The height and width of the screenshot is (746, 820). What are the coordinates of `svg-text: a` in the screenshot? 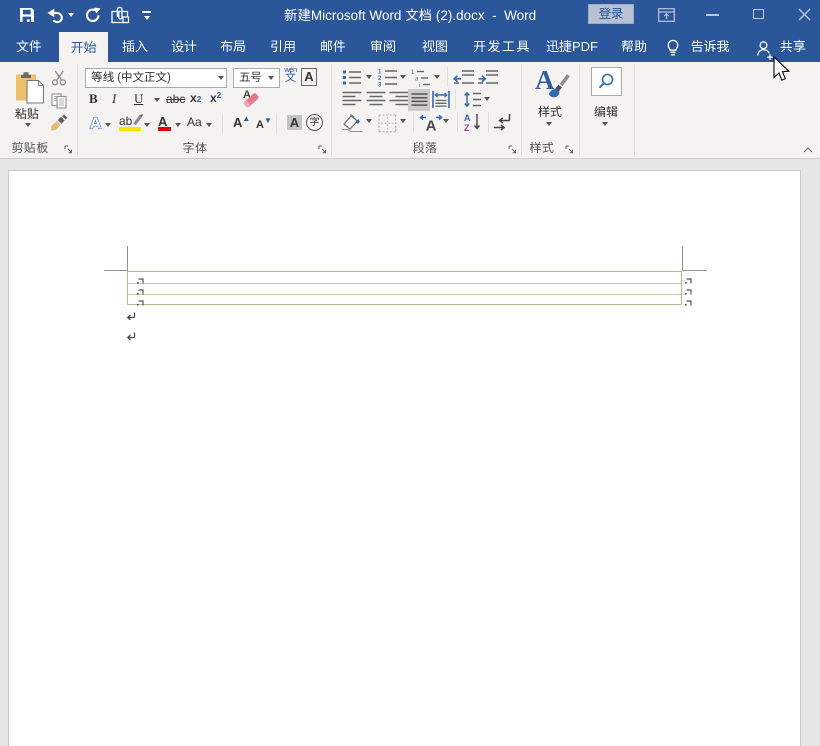 It's located at (417, 80).